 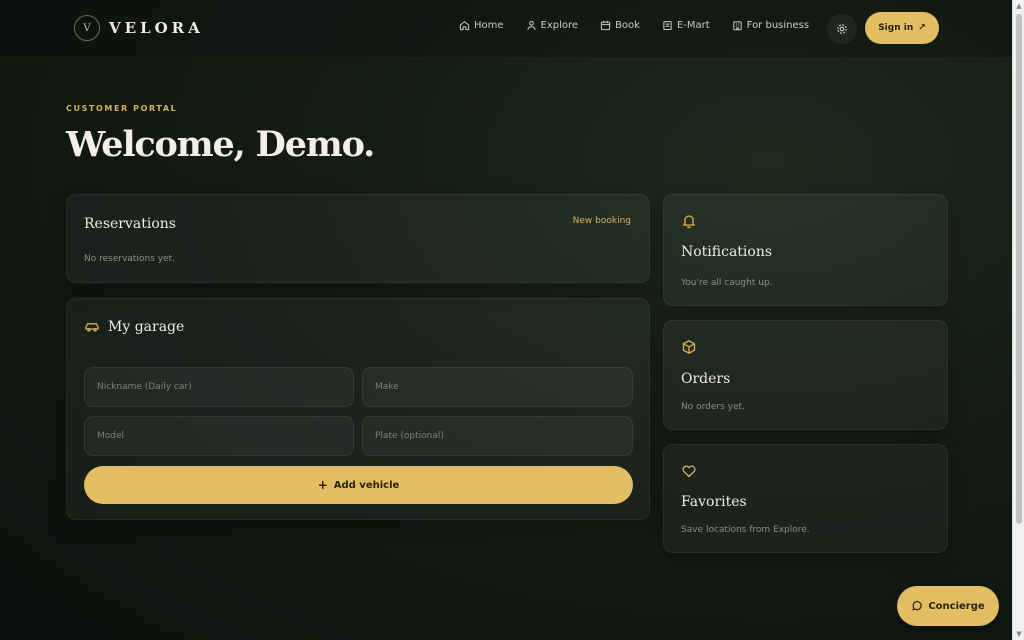 I want to click on reservations-empty-text: No reservations yet., so click(x=129, y=259).